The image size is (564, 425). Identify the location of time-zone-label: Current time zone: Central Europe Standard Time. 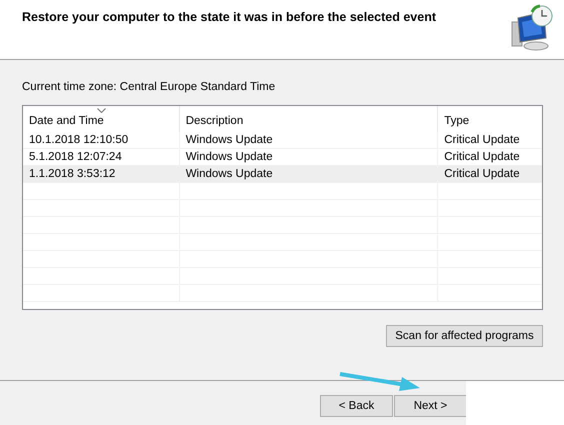
(149, 88).